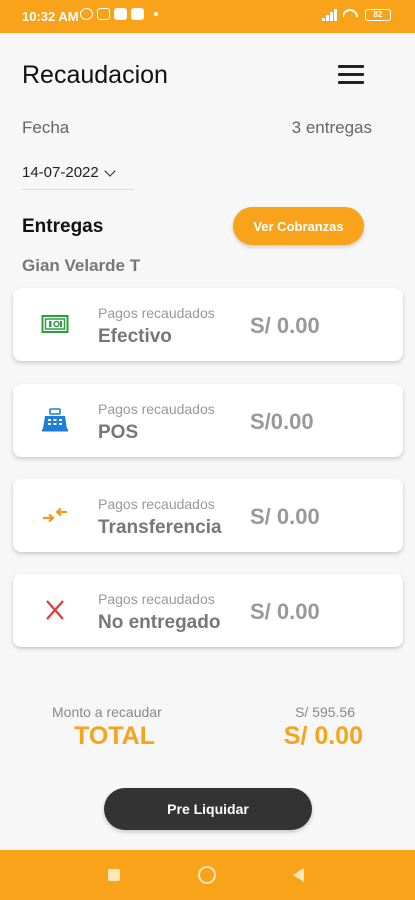 The image size is (415, 900). What do you see at coordinates (63, 226) in the screenshot?
I see `section-title: Entregas` at bounding box center [63, 226].